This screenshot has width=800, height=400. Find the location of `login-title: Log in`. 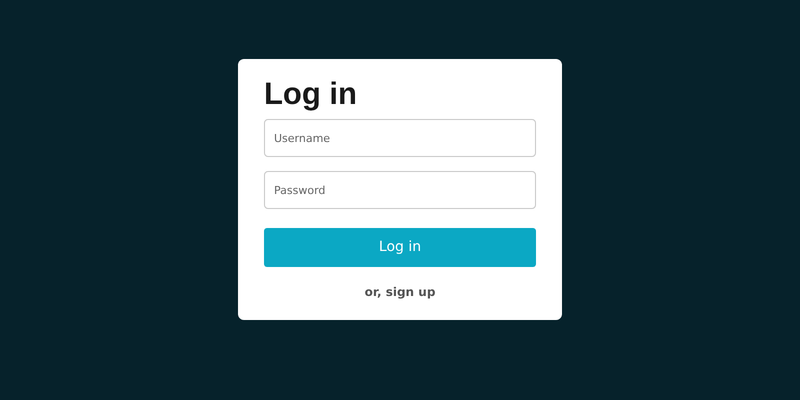

login-title: Log in is located at coordinates (311, 94).